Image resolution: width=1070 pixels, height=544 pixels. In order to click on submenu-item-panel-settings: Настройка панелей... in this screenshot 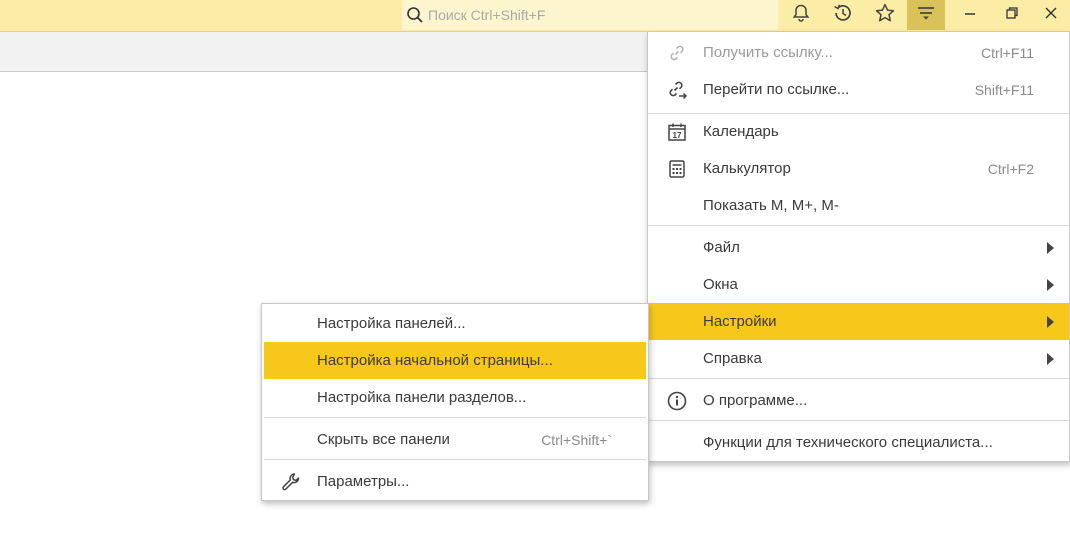, I will do `click(455, 323)`.